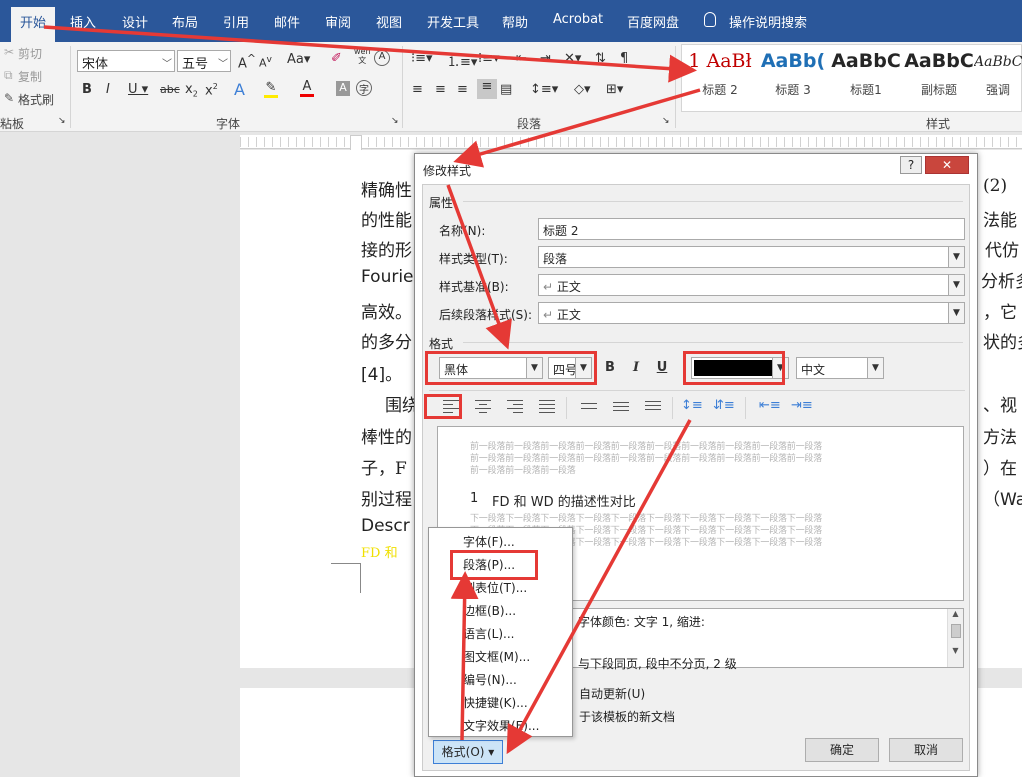 This screenshot has width=1022, height=777. What do you see at coordinates (866, 76) in the screenshot?
I see `style-heading-1: AaBbC 标题1` at bounding box center [866, 76].